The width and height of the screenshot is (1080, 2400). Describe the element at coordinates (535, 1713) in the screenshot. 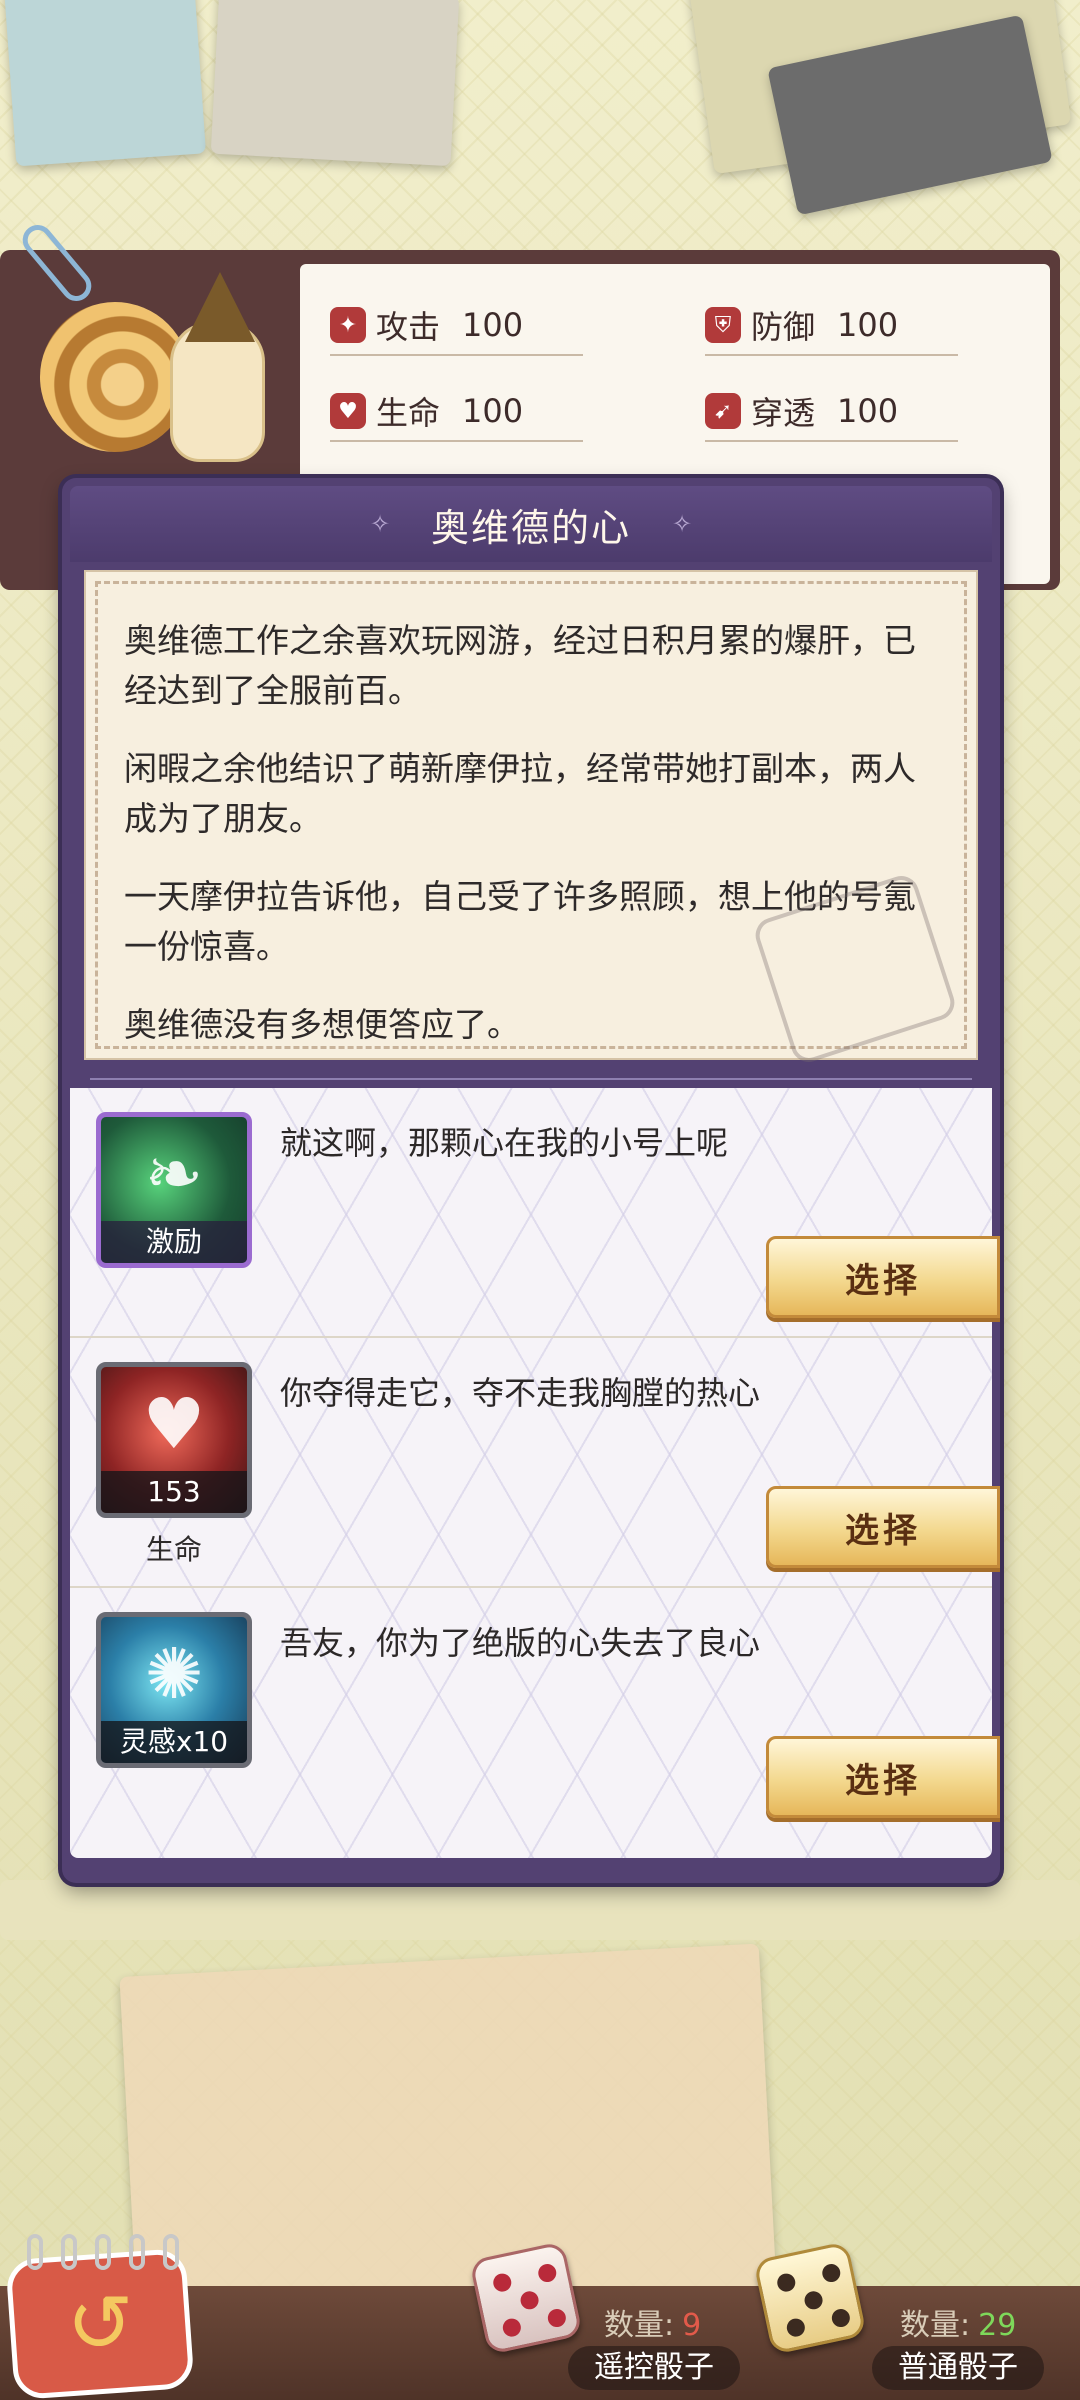

I see `choice-option: ✺ 灵感x10 吾友，你为了绝版的心失去了良心 选择` at that location.